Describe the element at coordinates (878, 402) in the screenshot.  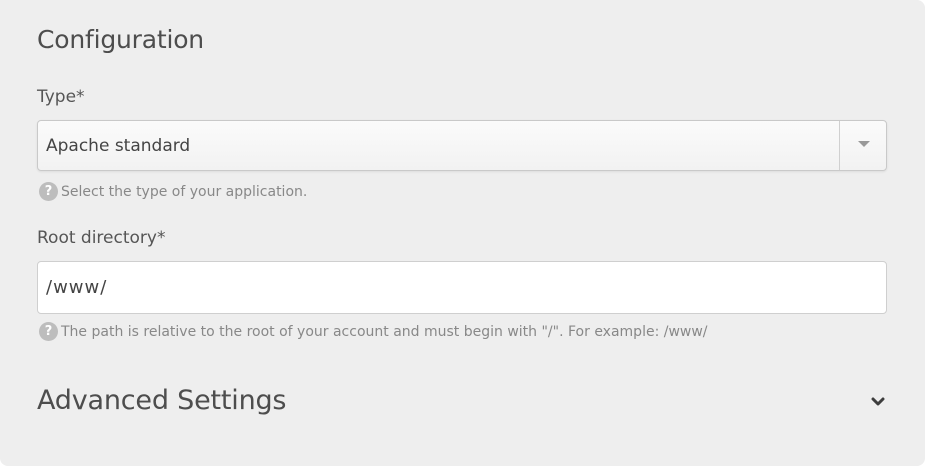
I see `chevron-down-icon` at that location.